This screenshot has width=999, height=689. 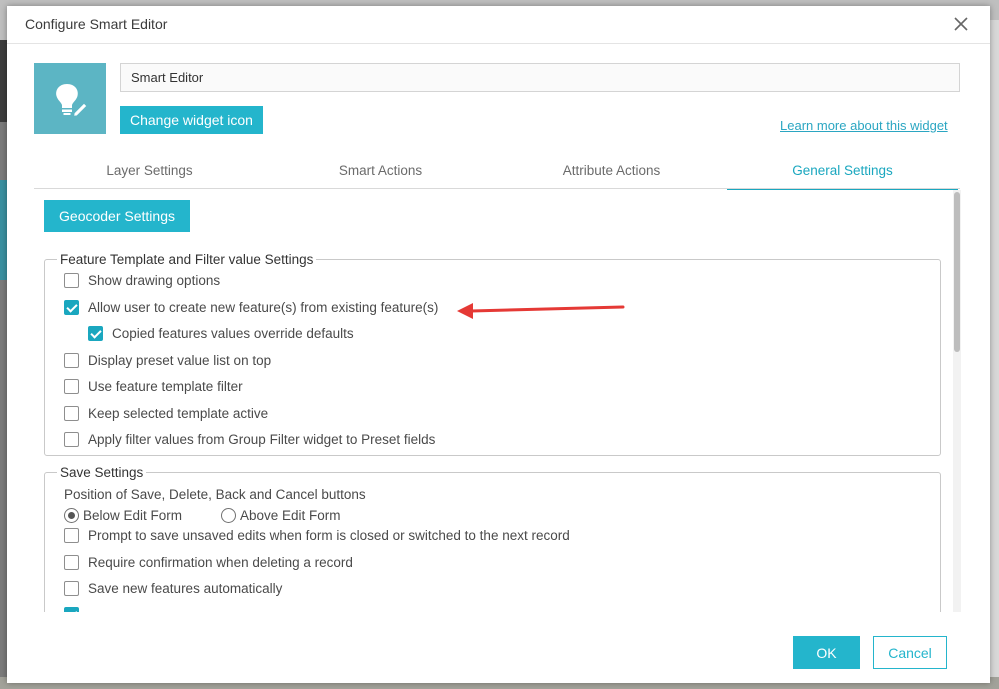 I want to click on background-side-panel, so click(x=3, y=230).